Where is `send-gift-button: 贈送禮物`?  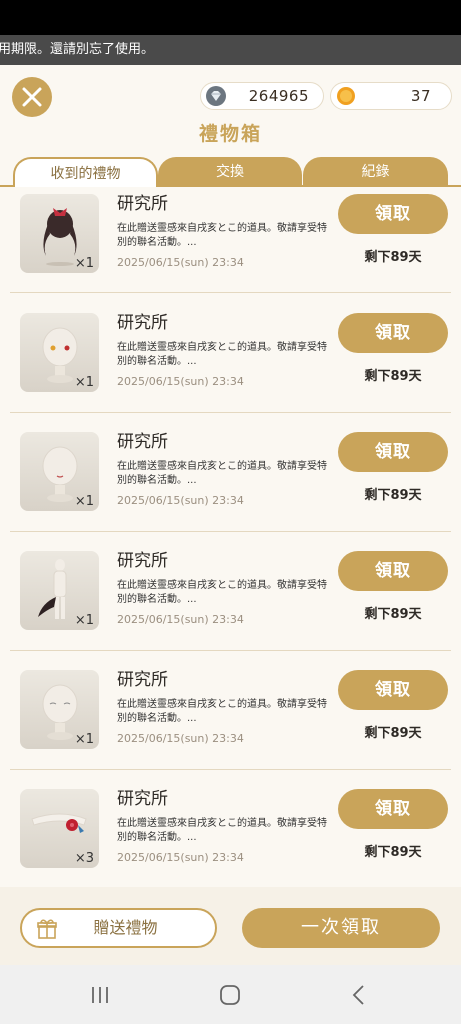 send-gift-button: 贈送禮物 is located at coordinates (118, 928).